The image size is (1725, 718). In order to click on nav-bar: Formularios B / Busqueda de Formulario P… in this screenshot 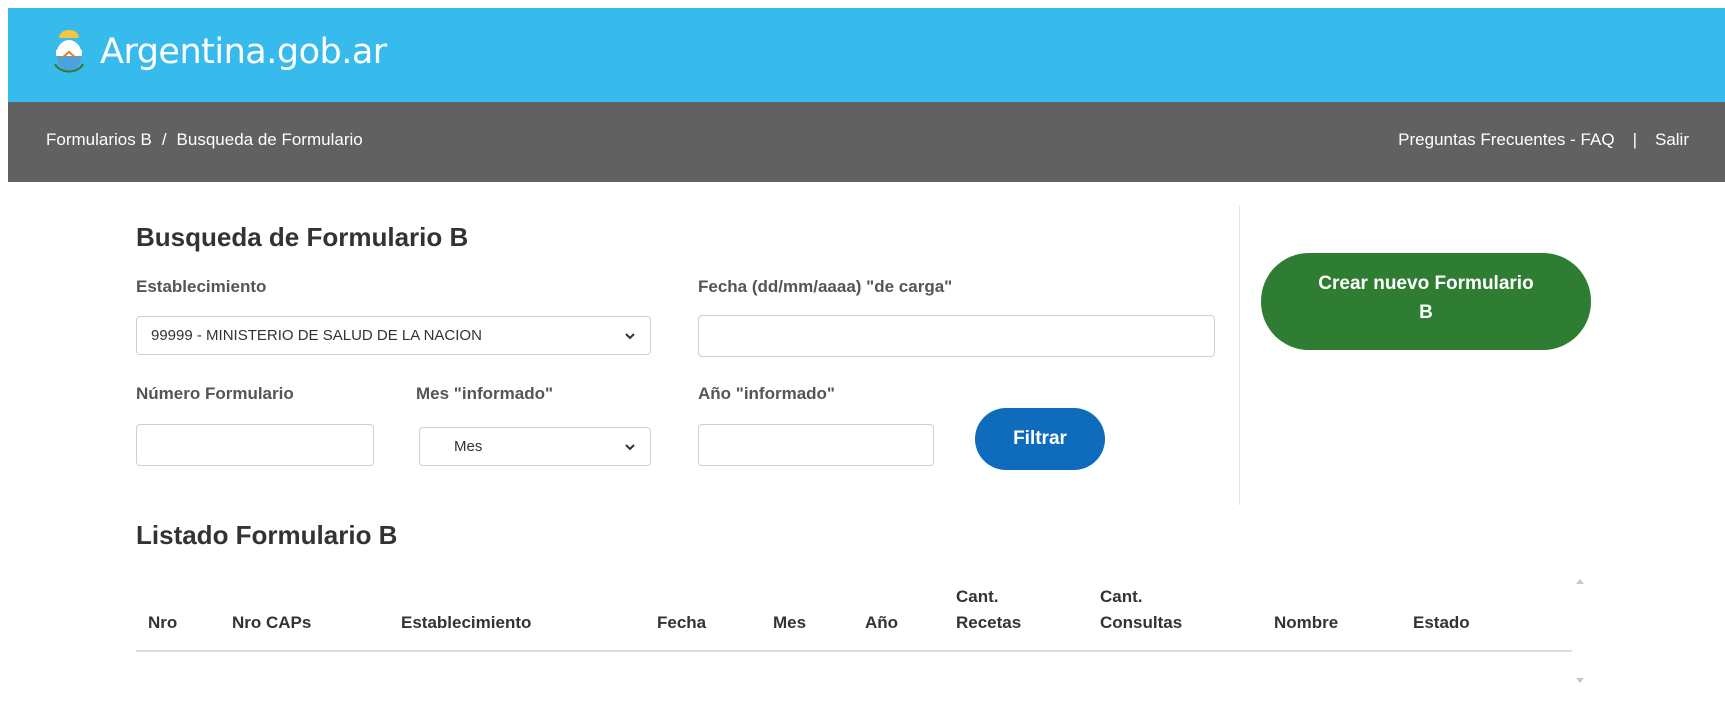, I will do `click(866, 142)`.